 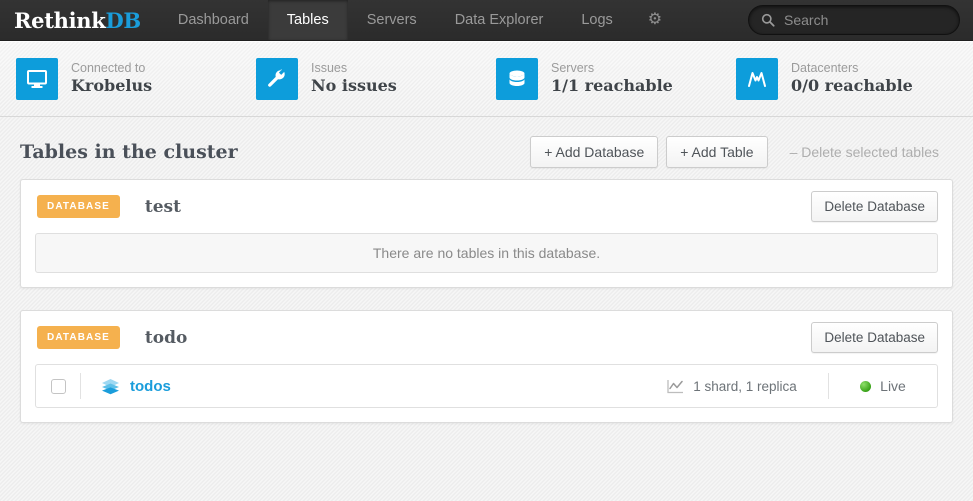 I want to click on status-item-issues: Issues No issues, so click(x=376, y=78).